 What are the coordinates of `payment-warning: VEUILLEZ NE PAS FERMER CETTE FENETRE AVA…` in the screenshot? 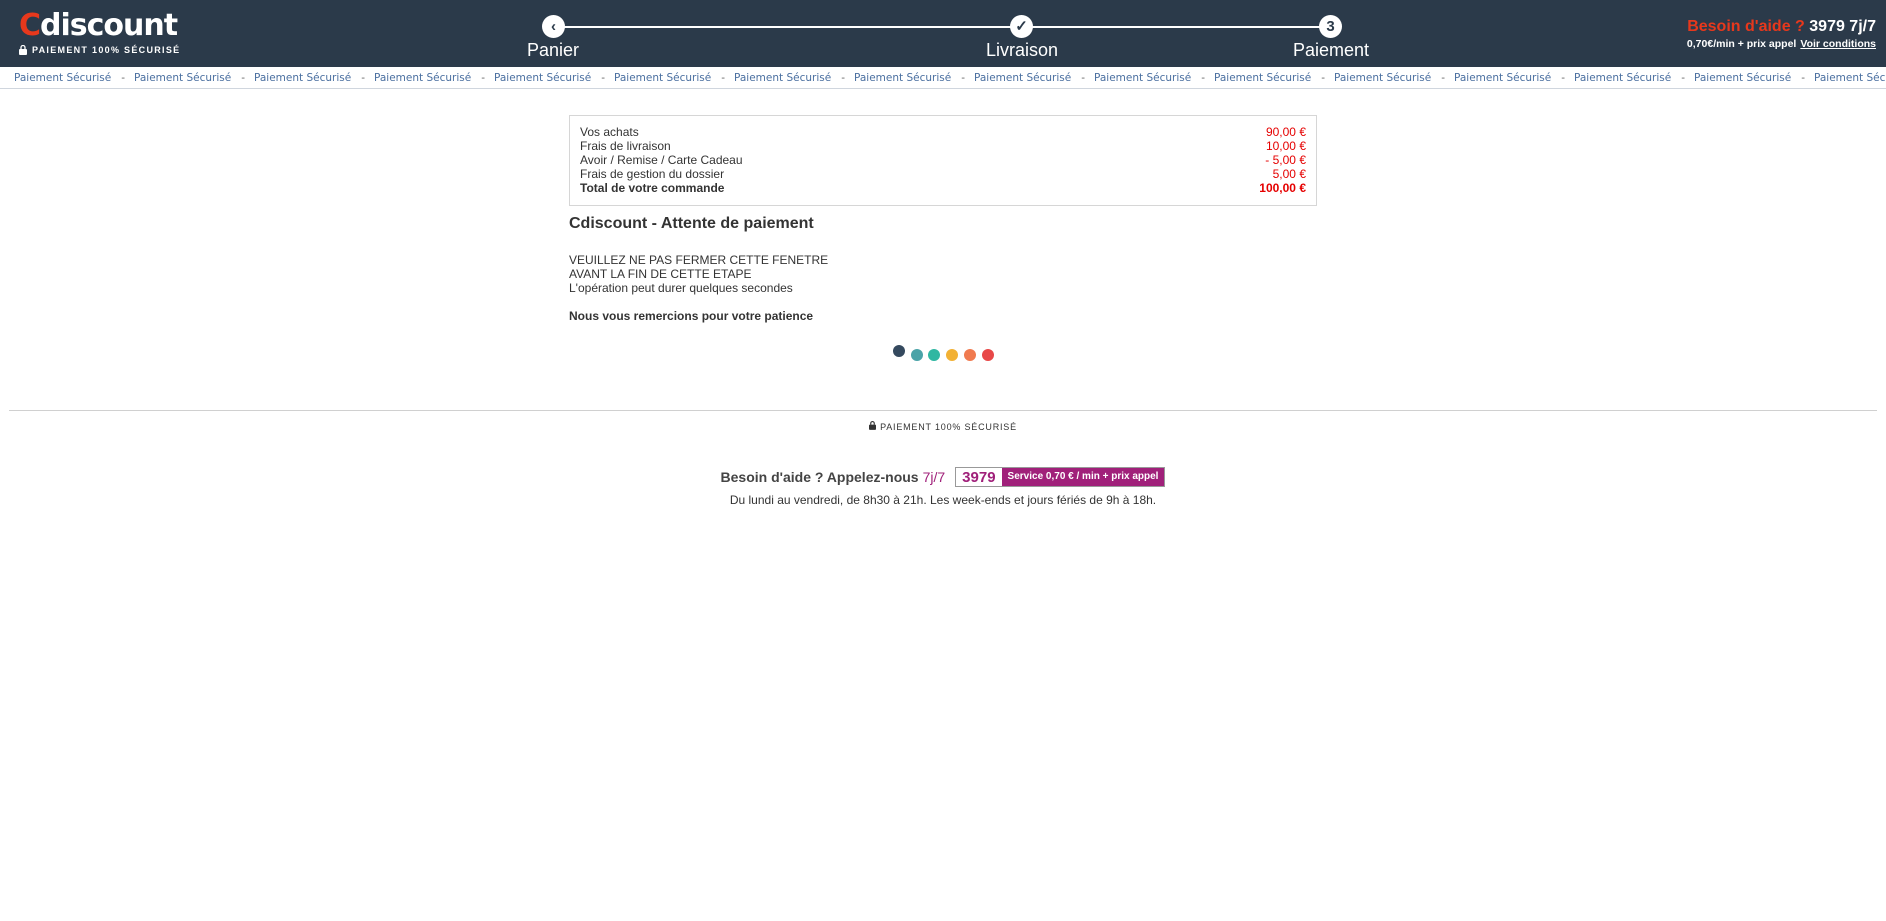 It's located at (699, 274).